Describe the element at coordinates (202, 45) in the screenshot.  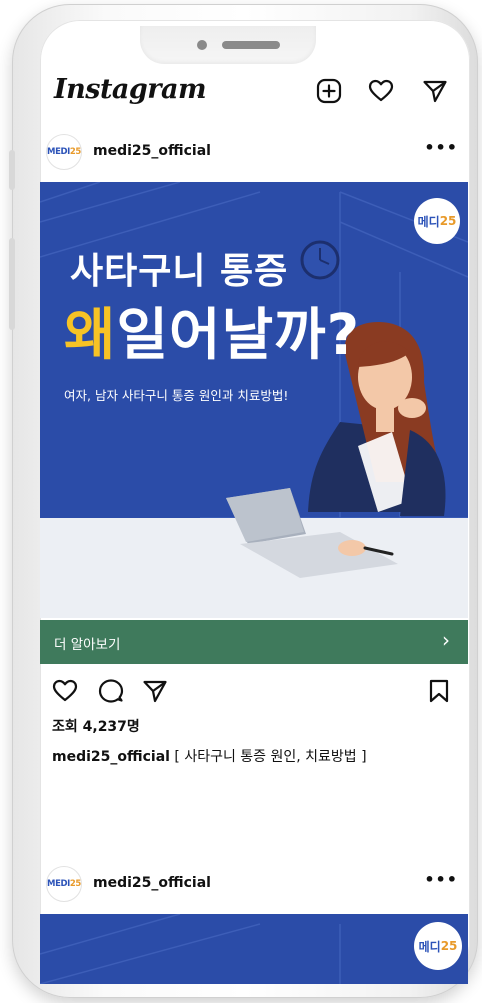
I see `camera-icon` at that location.